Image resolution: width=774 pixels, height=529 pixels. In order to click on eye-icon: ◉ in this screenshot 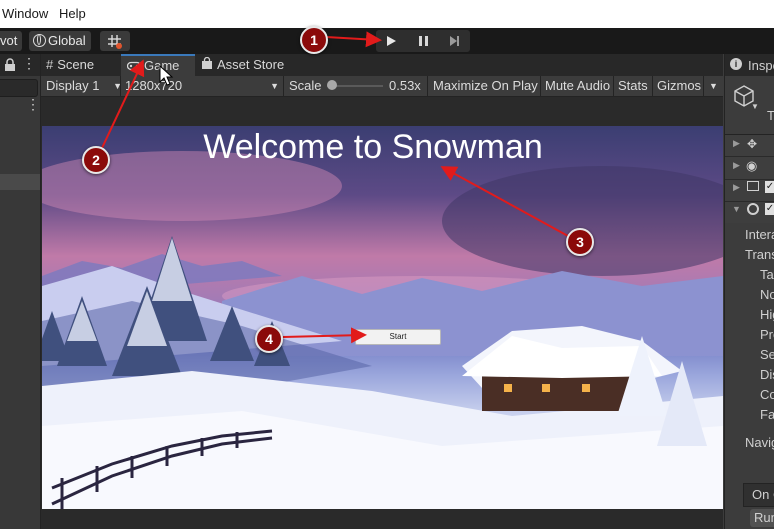, I will do `click(752, 165)`.